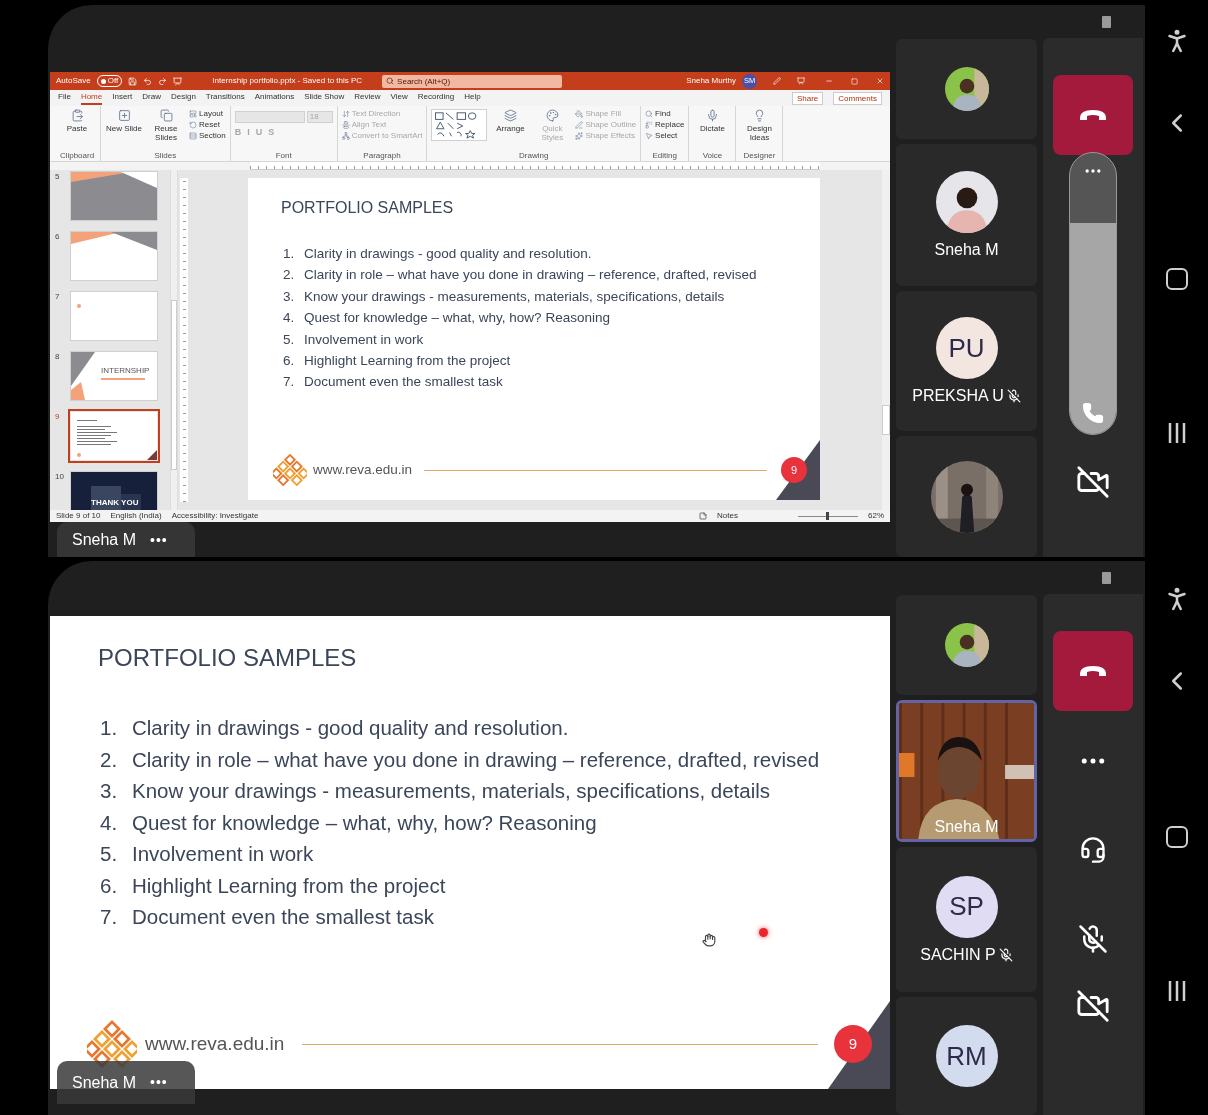 This screenshot has height=1115, width=1208. I want to click on font-name-field, so click(269, 117).